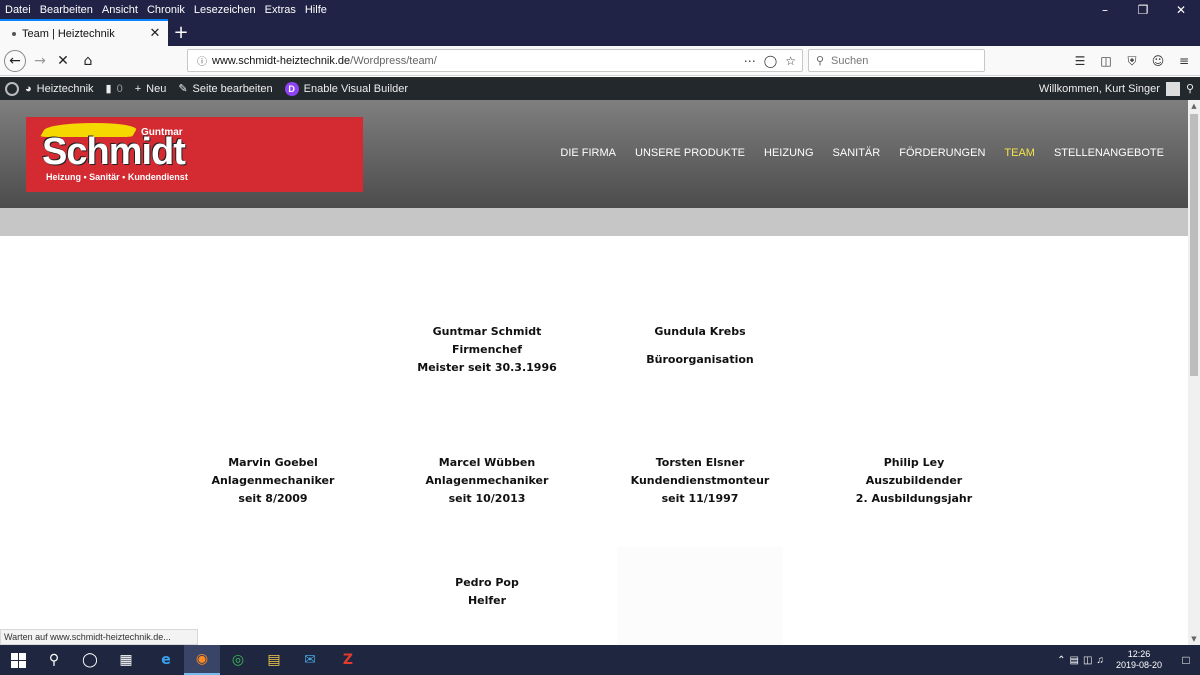  I want to click on nav-sanitaer: SANITÄR, so click(857, 153).